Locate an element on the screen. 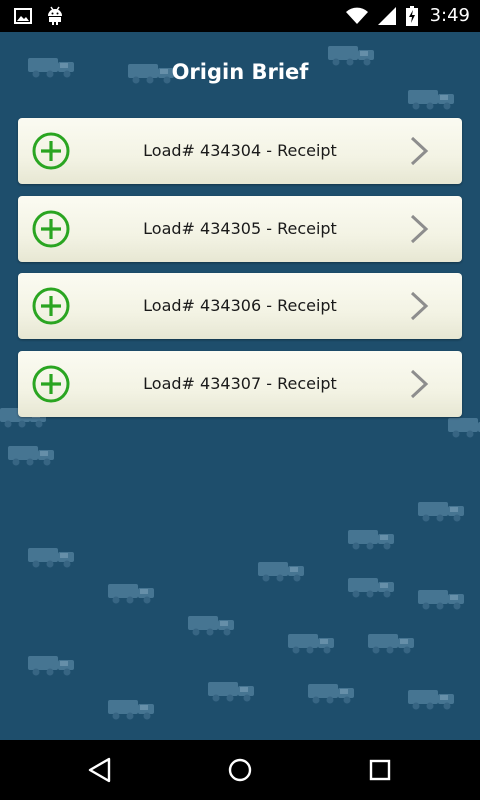 The width and height of the screenshot is (480, 800). load-item-1: Load# 434305 - Receipt is located at coordinates (240, 228).